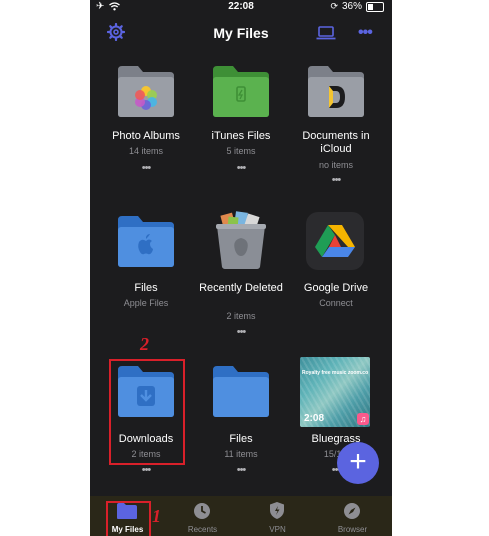 The image size is (489, 536). I want to click on tab-label: VPN, so click(277, 529).